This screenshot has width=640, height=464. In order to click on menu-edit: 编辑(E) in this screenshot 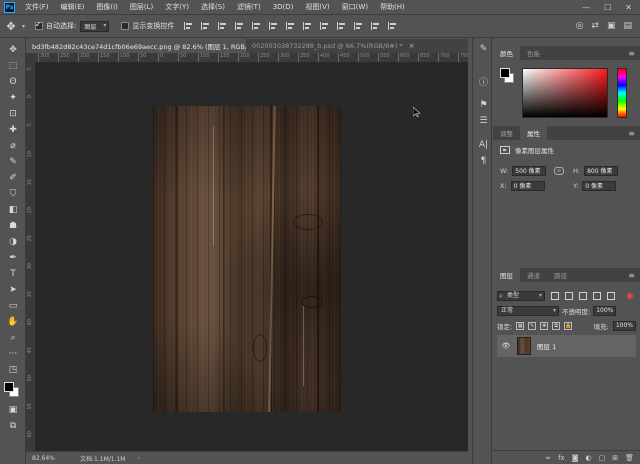, I will do `click(73, 7)`.